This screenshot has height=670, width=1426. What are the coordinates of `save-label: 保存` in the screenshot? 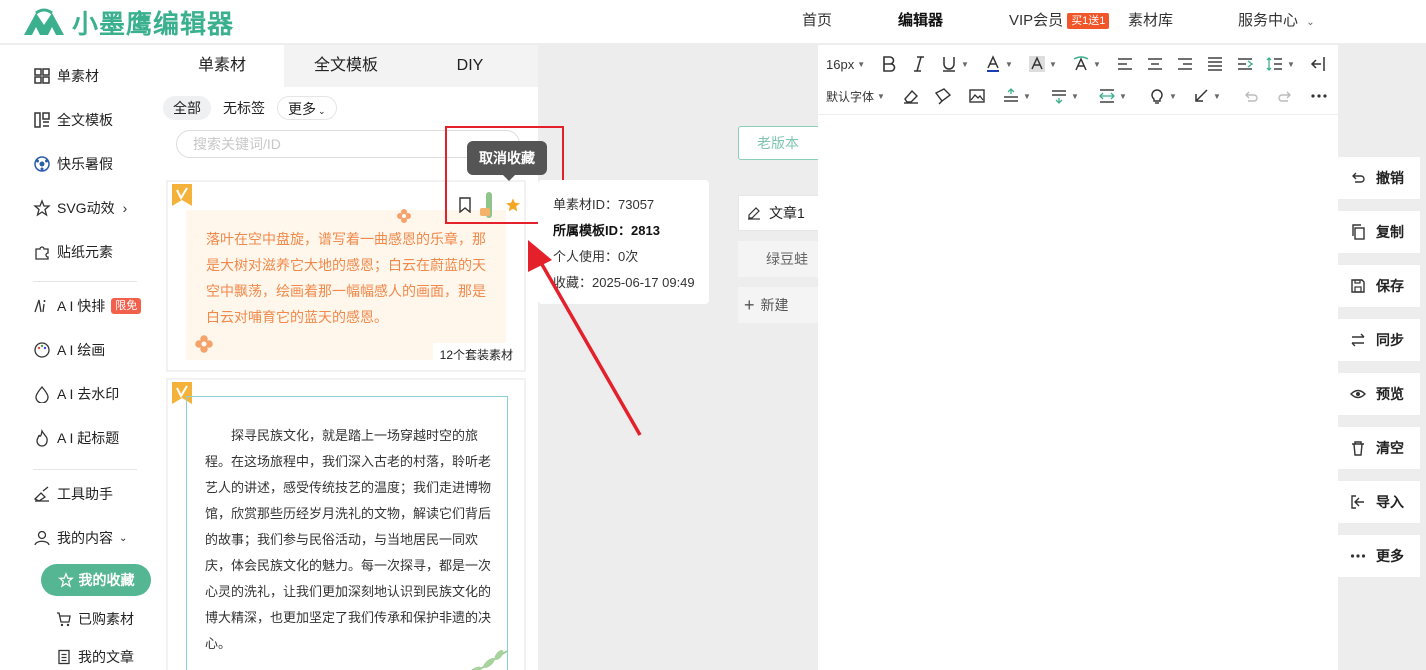 It's located at (1390, 286).